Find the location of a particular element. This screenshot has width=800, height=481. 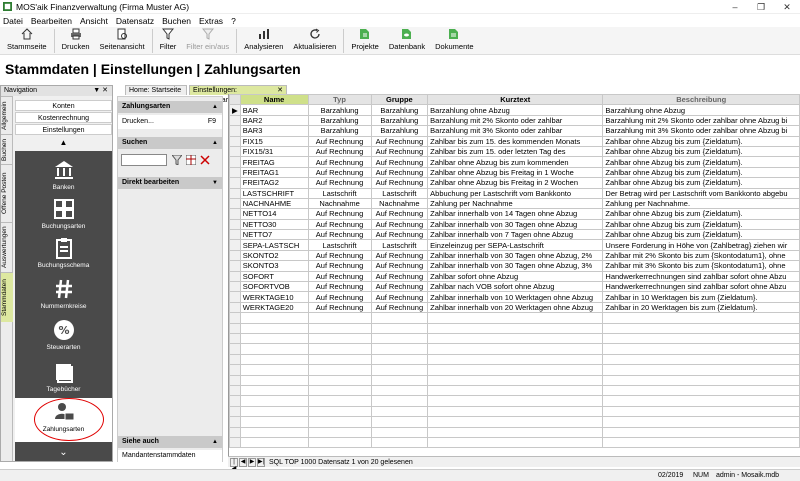

nav-item-buchungsschema: Buchungsschema is located at coordinates (63, 253).